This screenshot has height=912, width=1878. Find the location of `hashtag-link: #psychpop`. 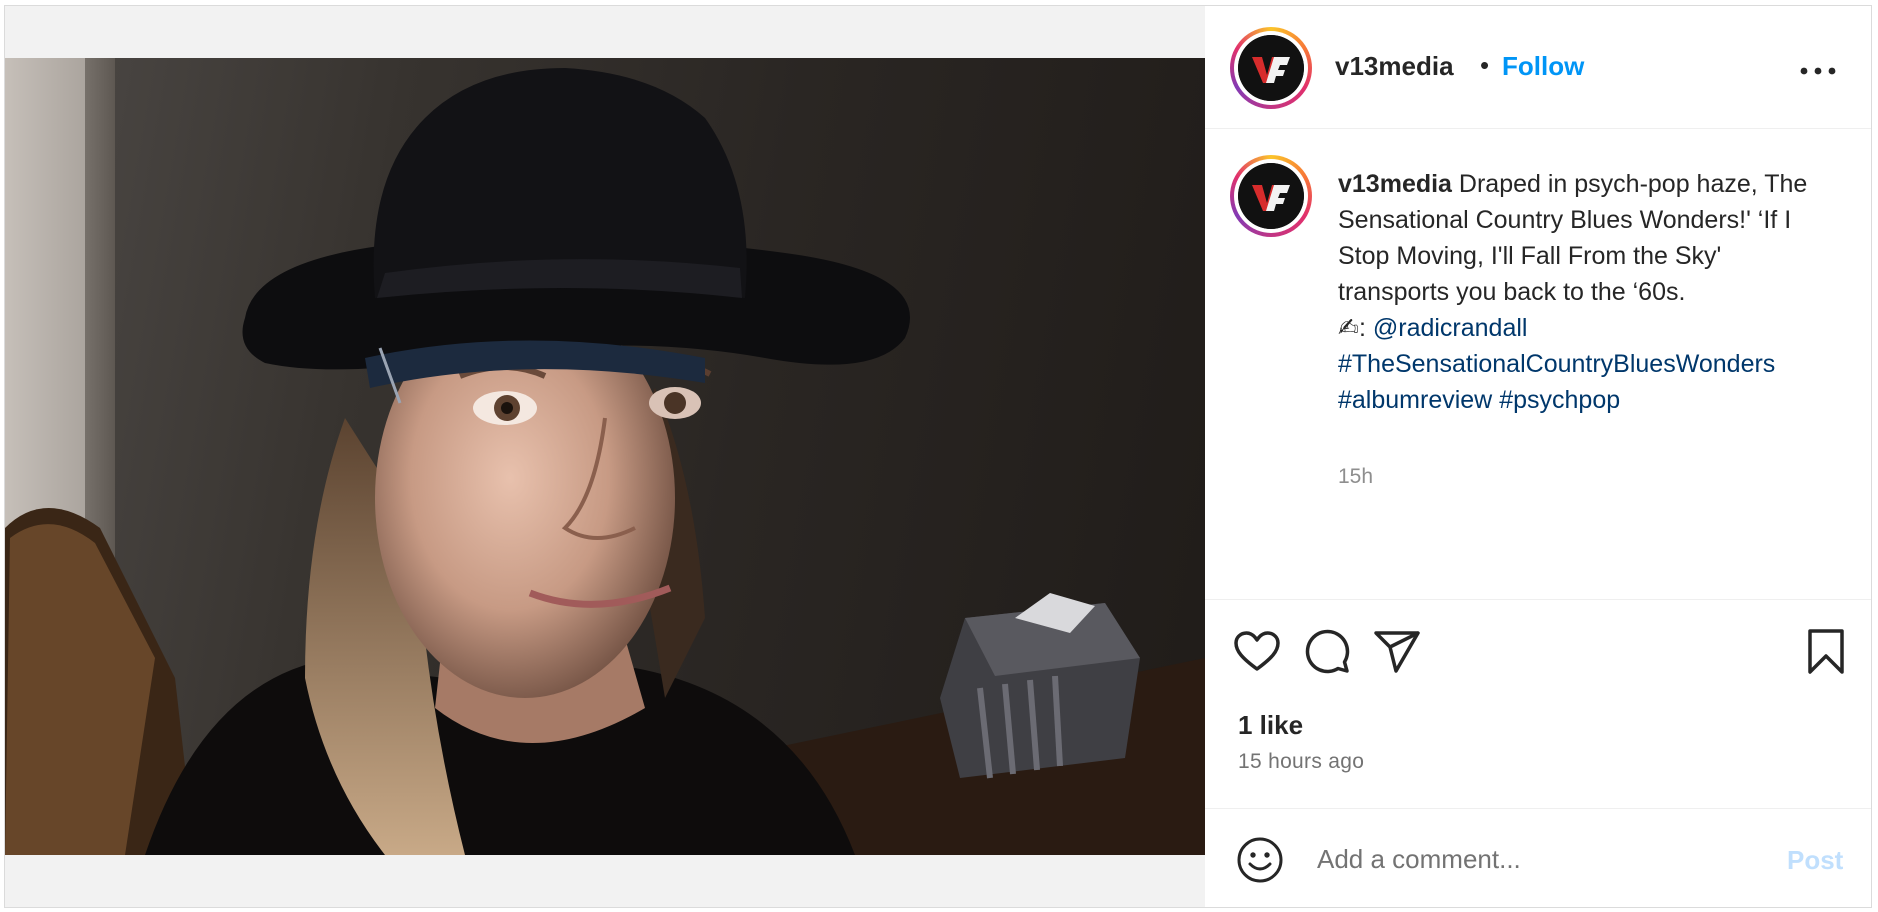

hashtag-link: #psychpop is located at coordinates (1559, 400).